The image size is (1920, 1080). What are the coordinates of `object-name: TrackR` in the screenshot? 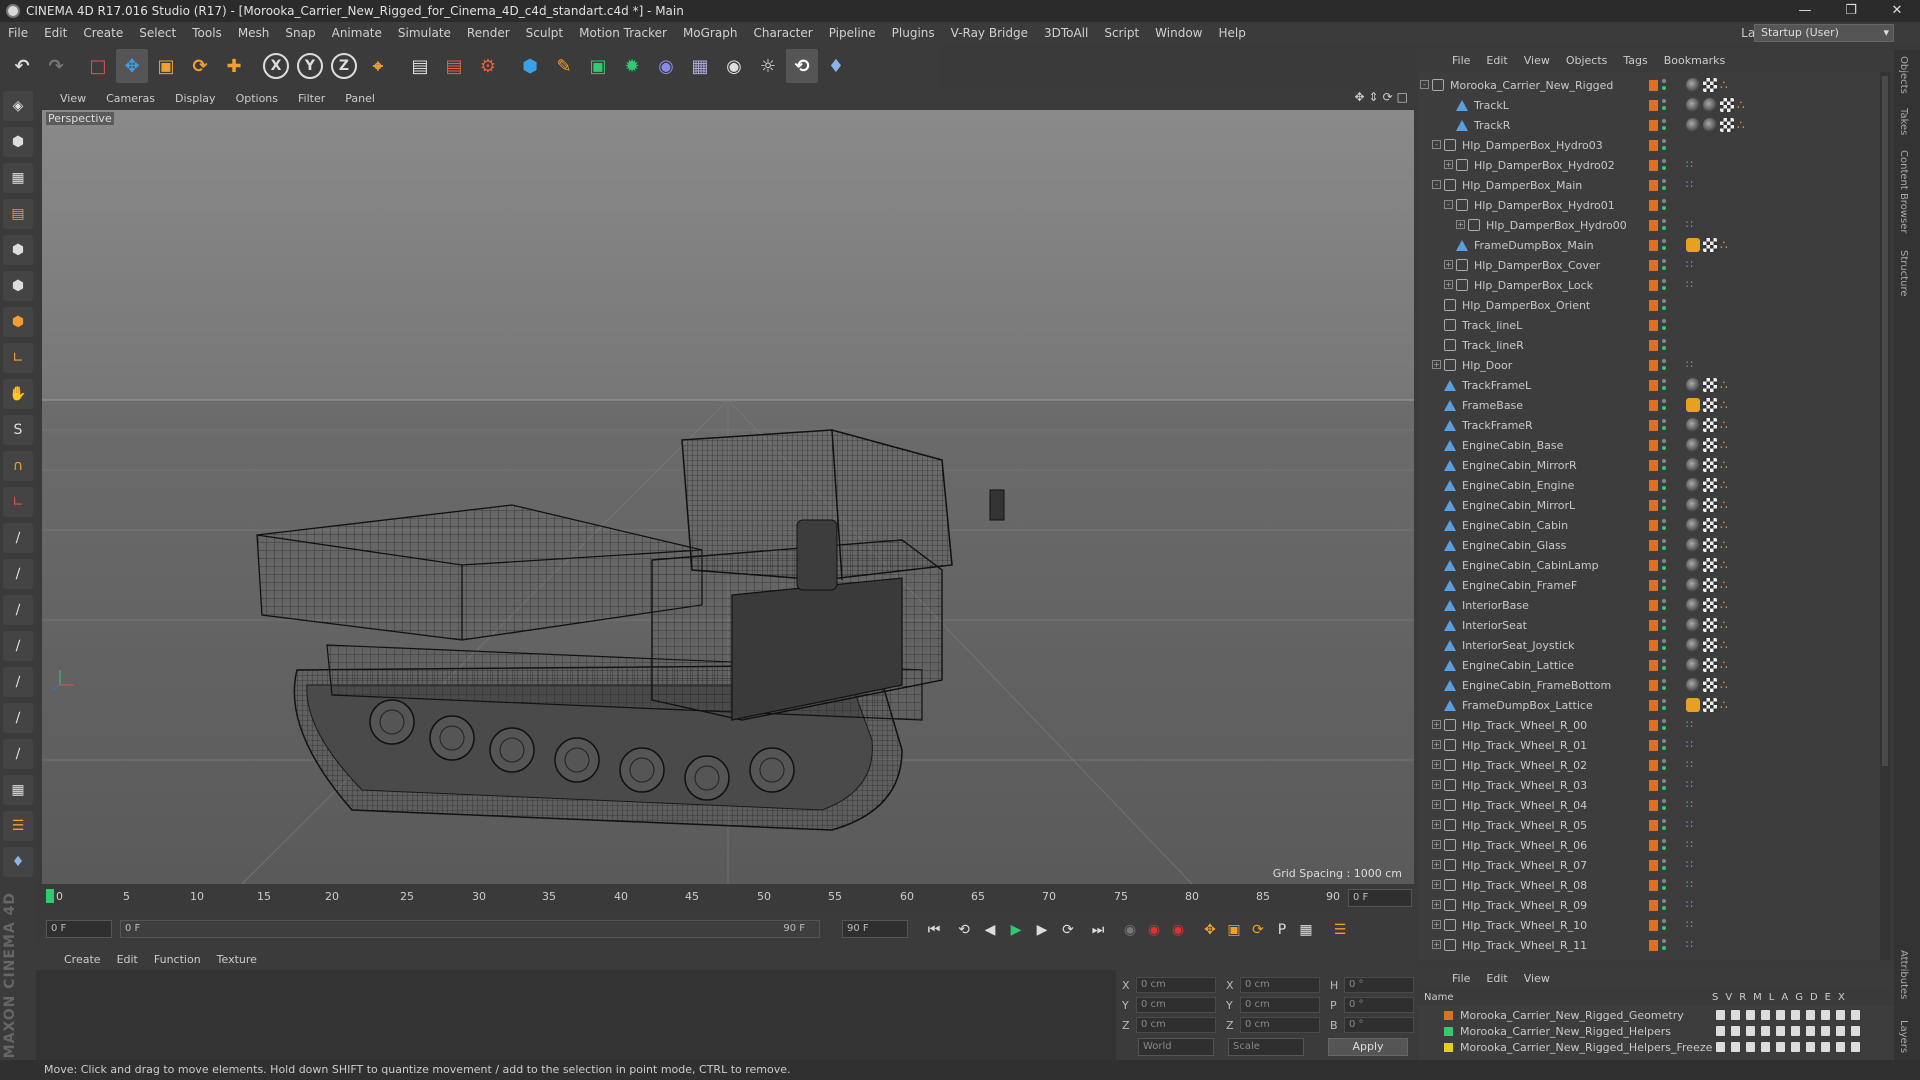 It's located at (1492, 125).